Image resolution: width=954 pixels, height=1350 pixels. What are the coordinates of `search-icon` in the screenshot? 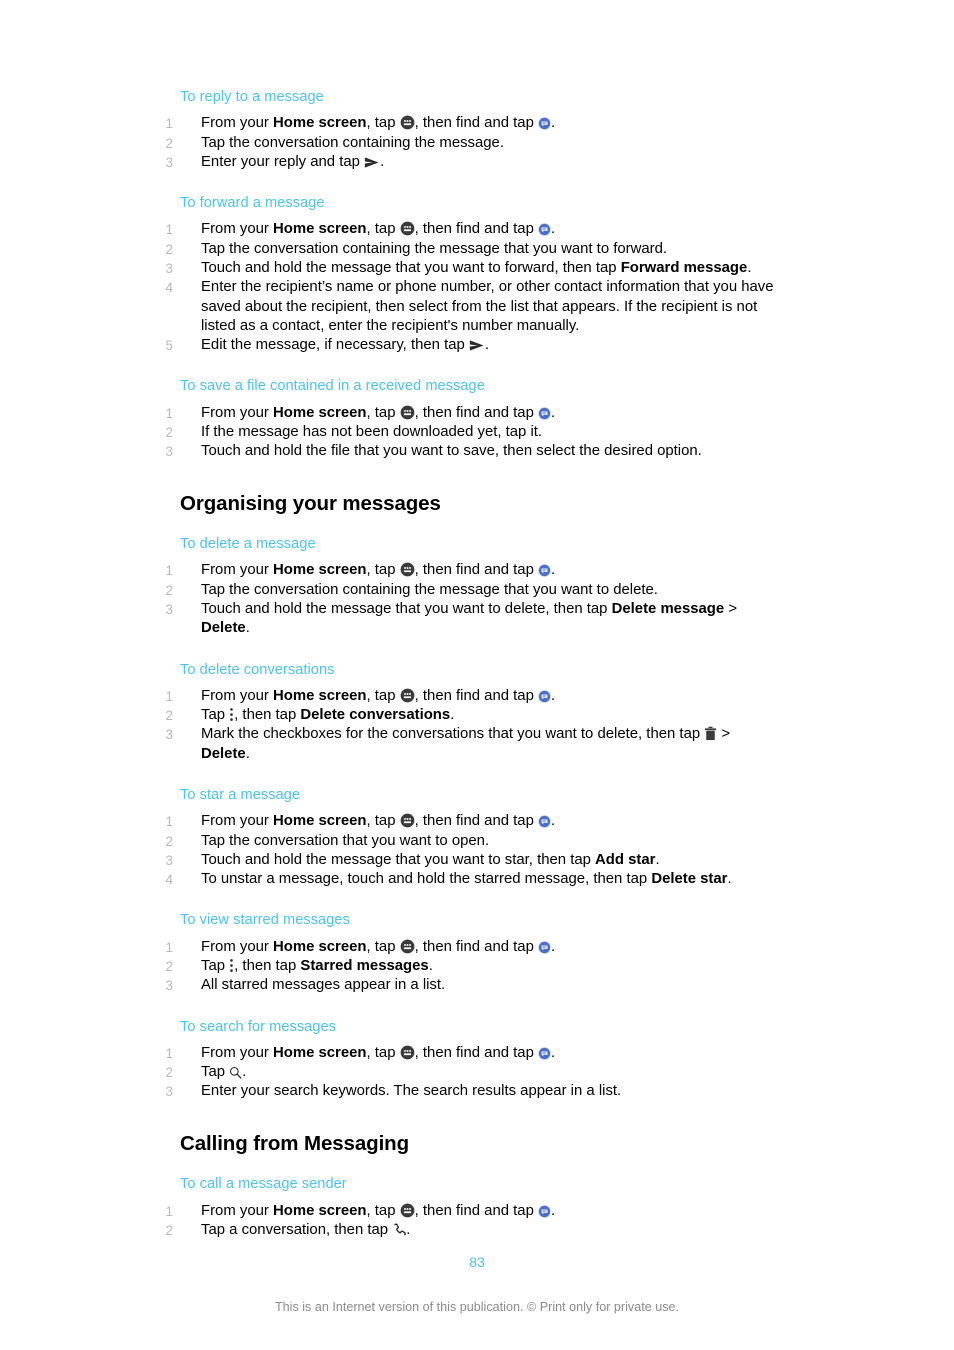 It's located at (235, 1072).